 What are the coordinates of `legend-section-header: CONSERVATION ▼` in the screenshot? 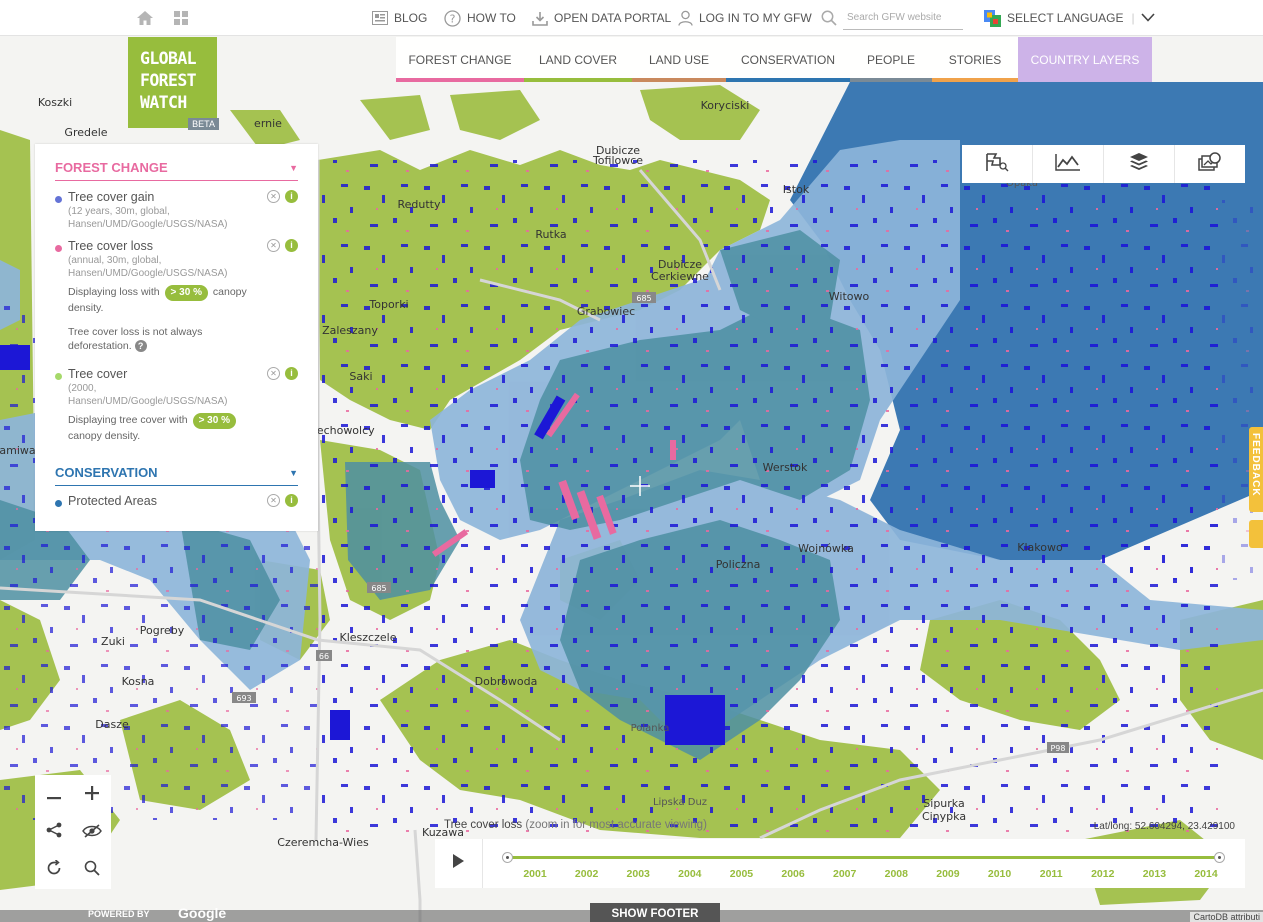 It's located at (176, 475).